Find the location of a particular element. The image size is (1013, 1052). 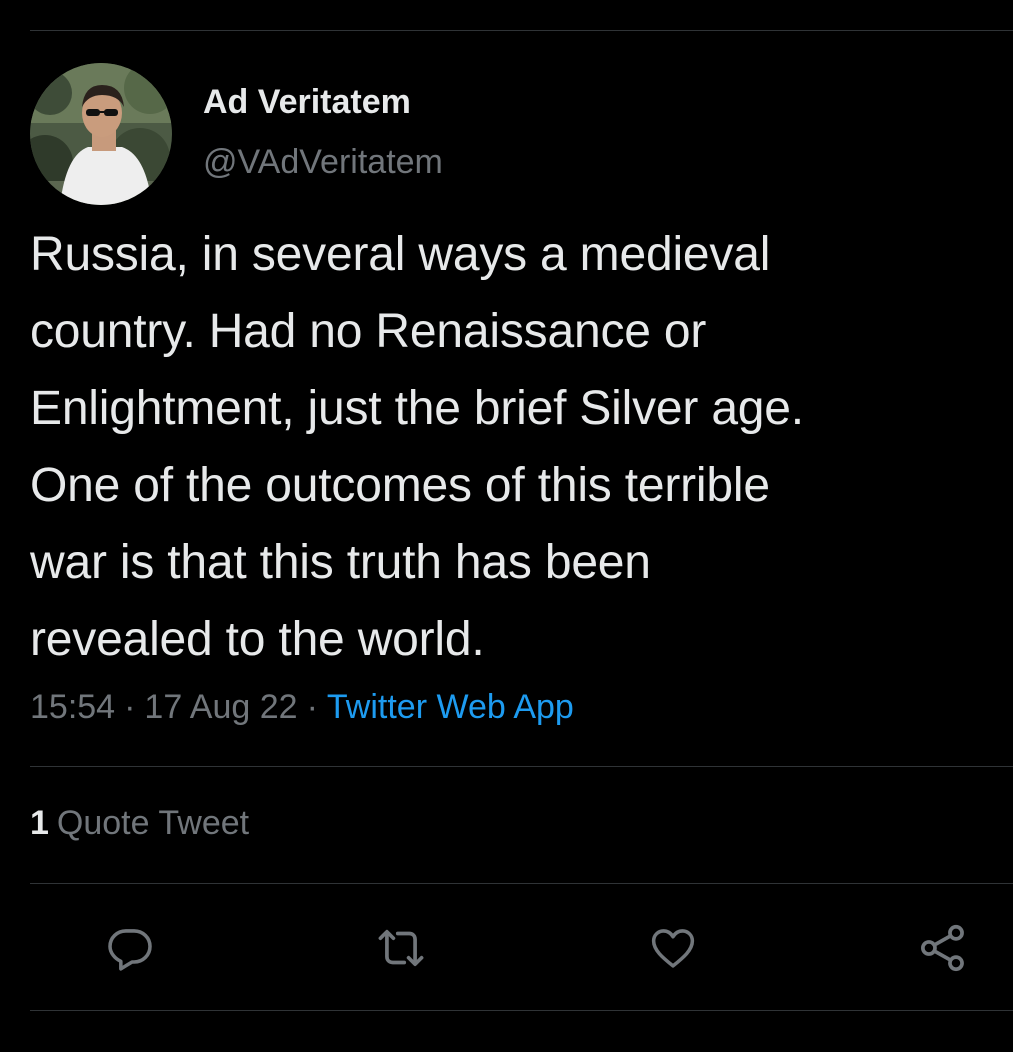

retweet-icon is located at coordinates (401, 948).